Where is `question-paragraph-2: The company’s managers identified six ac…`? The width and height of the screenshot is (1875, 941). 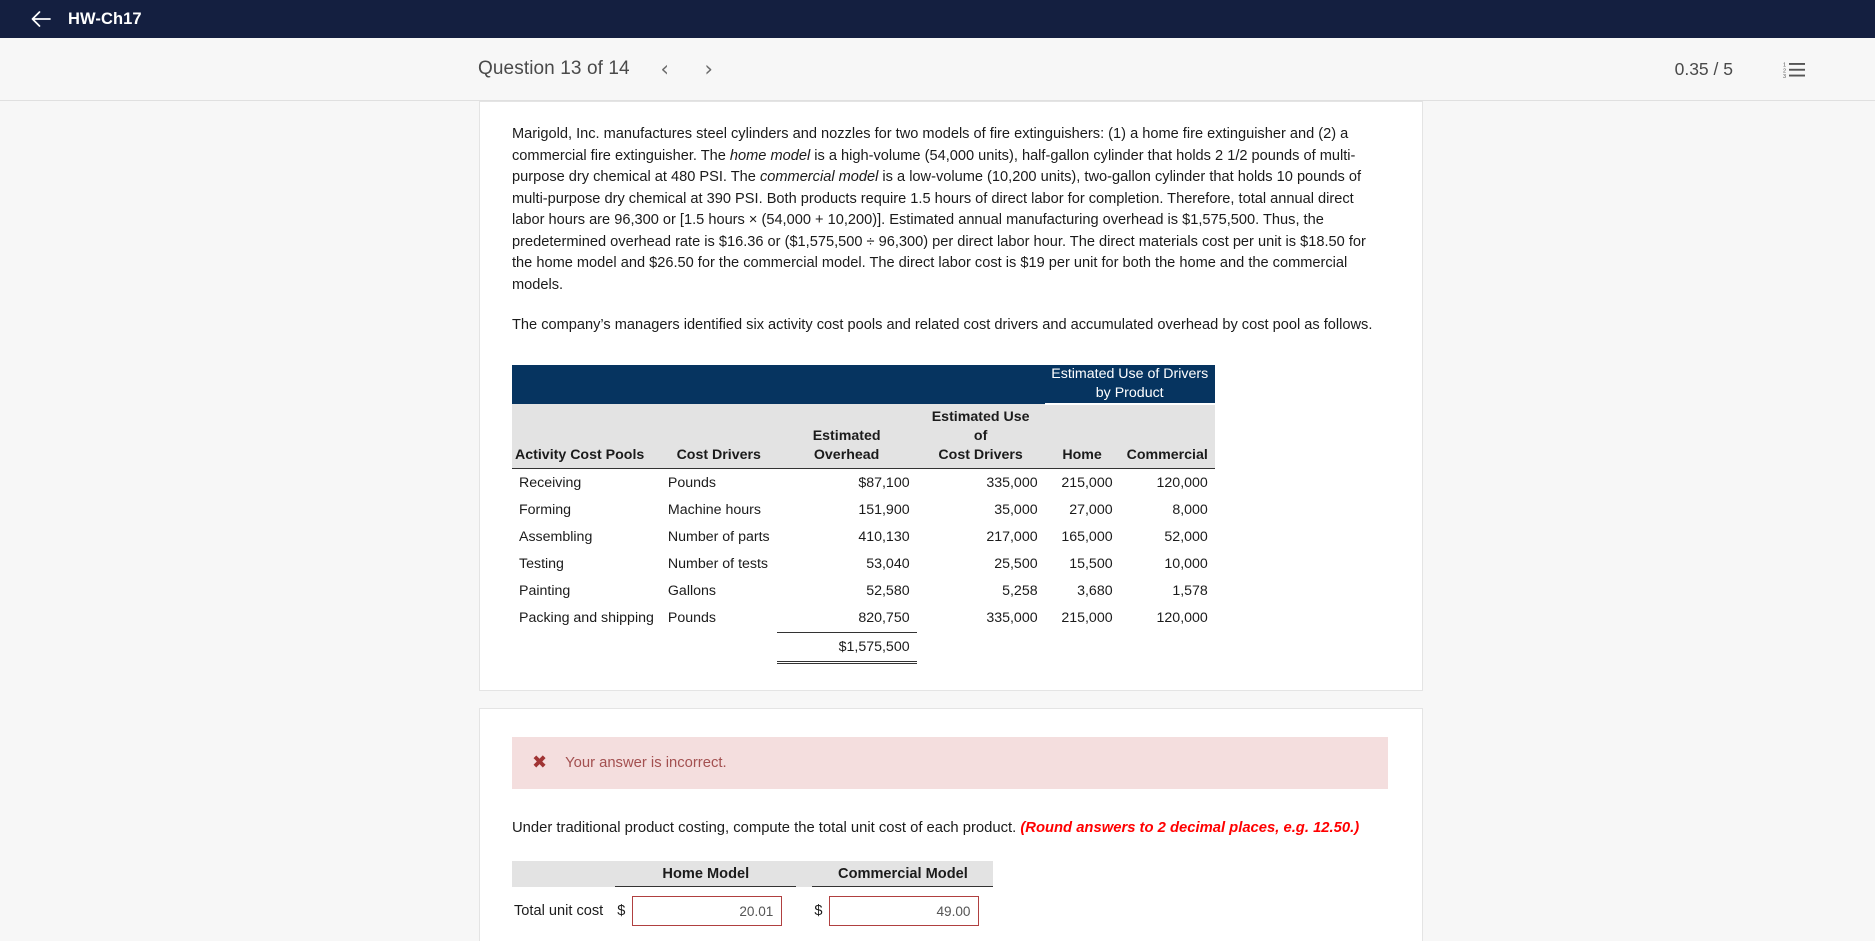
question-paragraph-2: The company’s managers identified six ac… is located at coordinates (942, 325).